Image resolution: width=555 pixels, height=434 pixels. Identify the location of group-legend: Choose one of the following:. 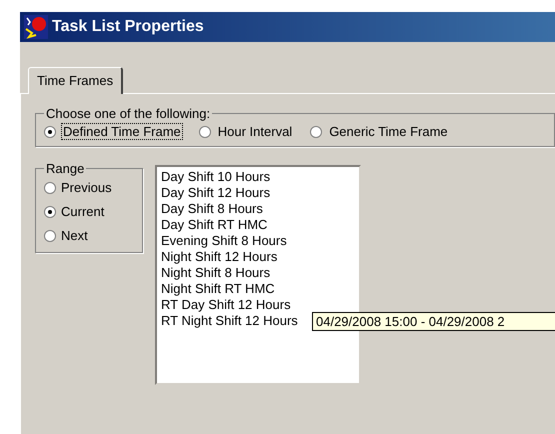
(128, 113).